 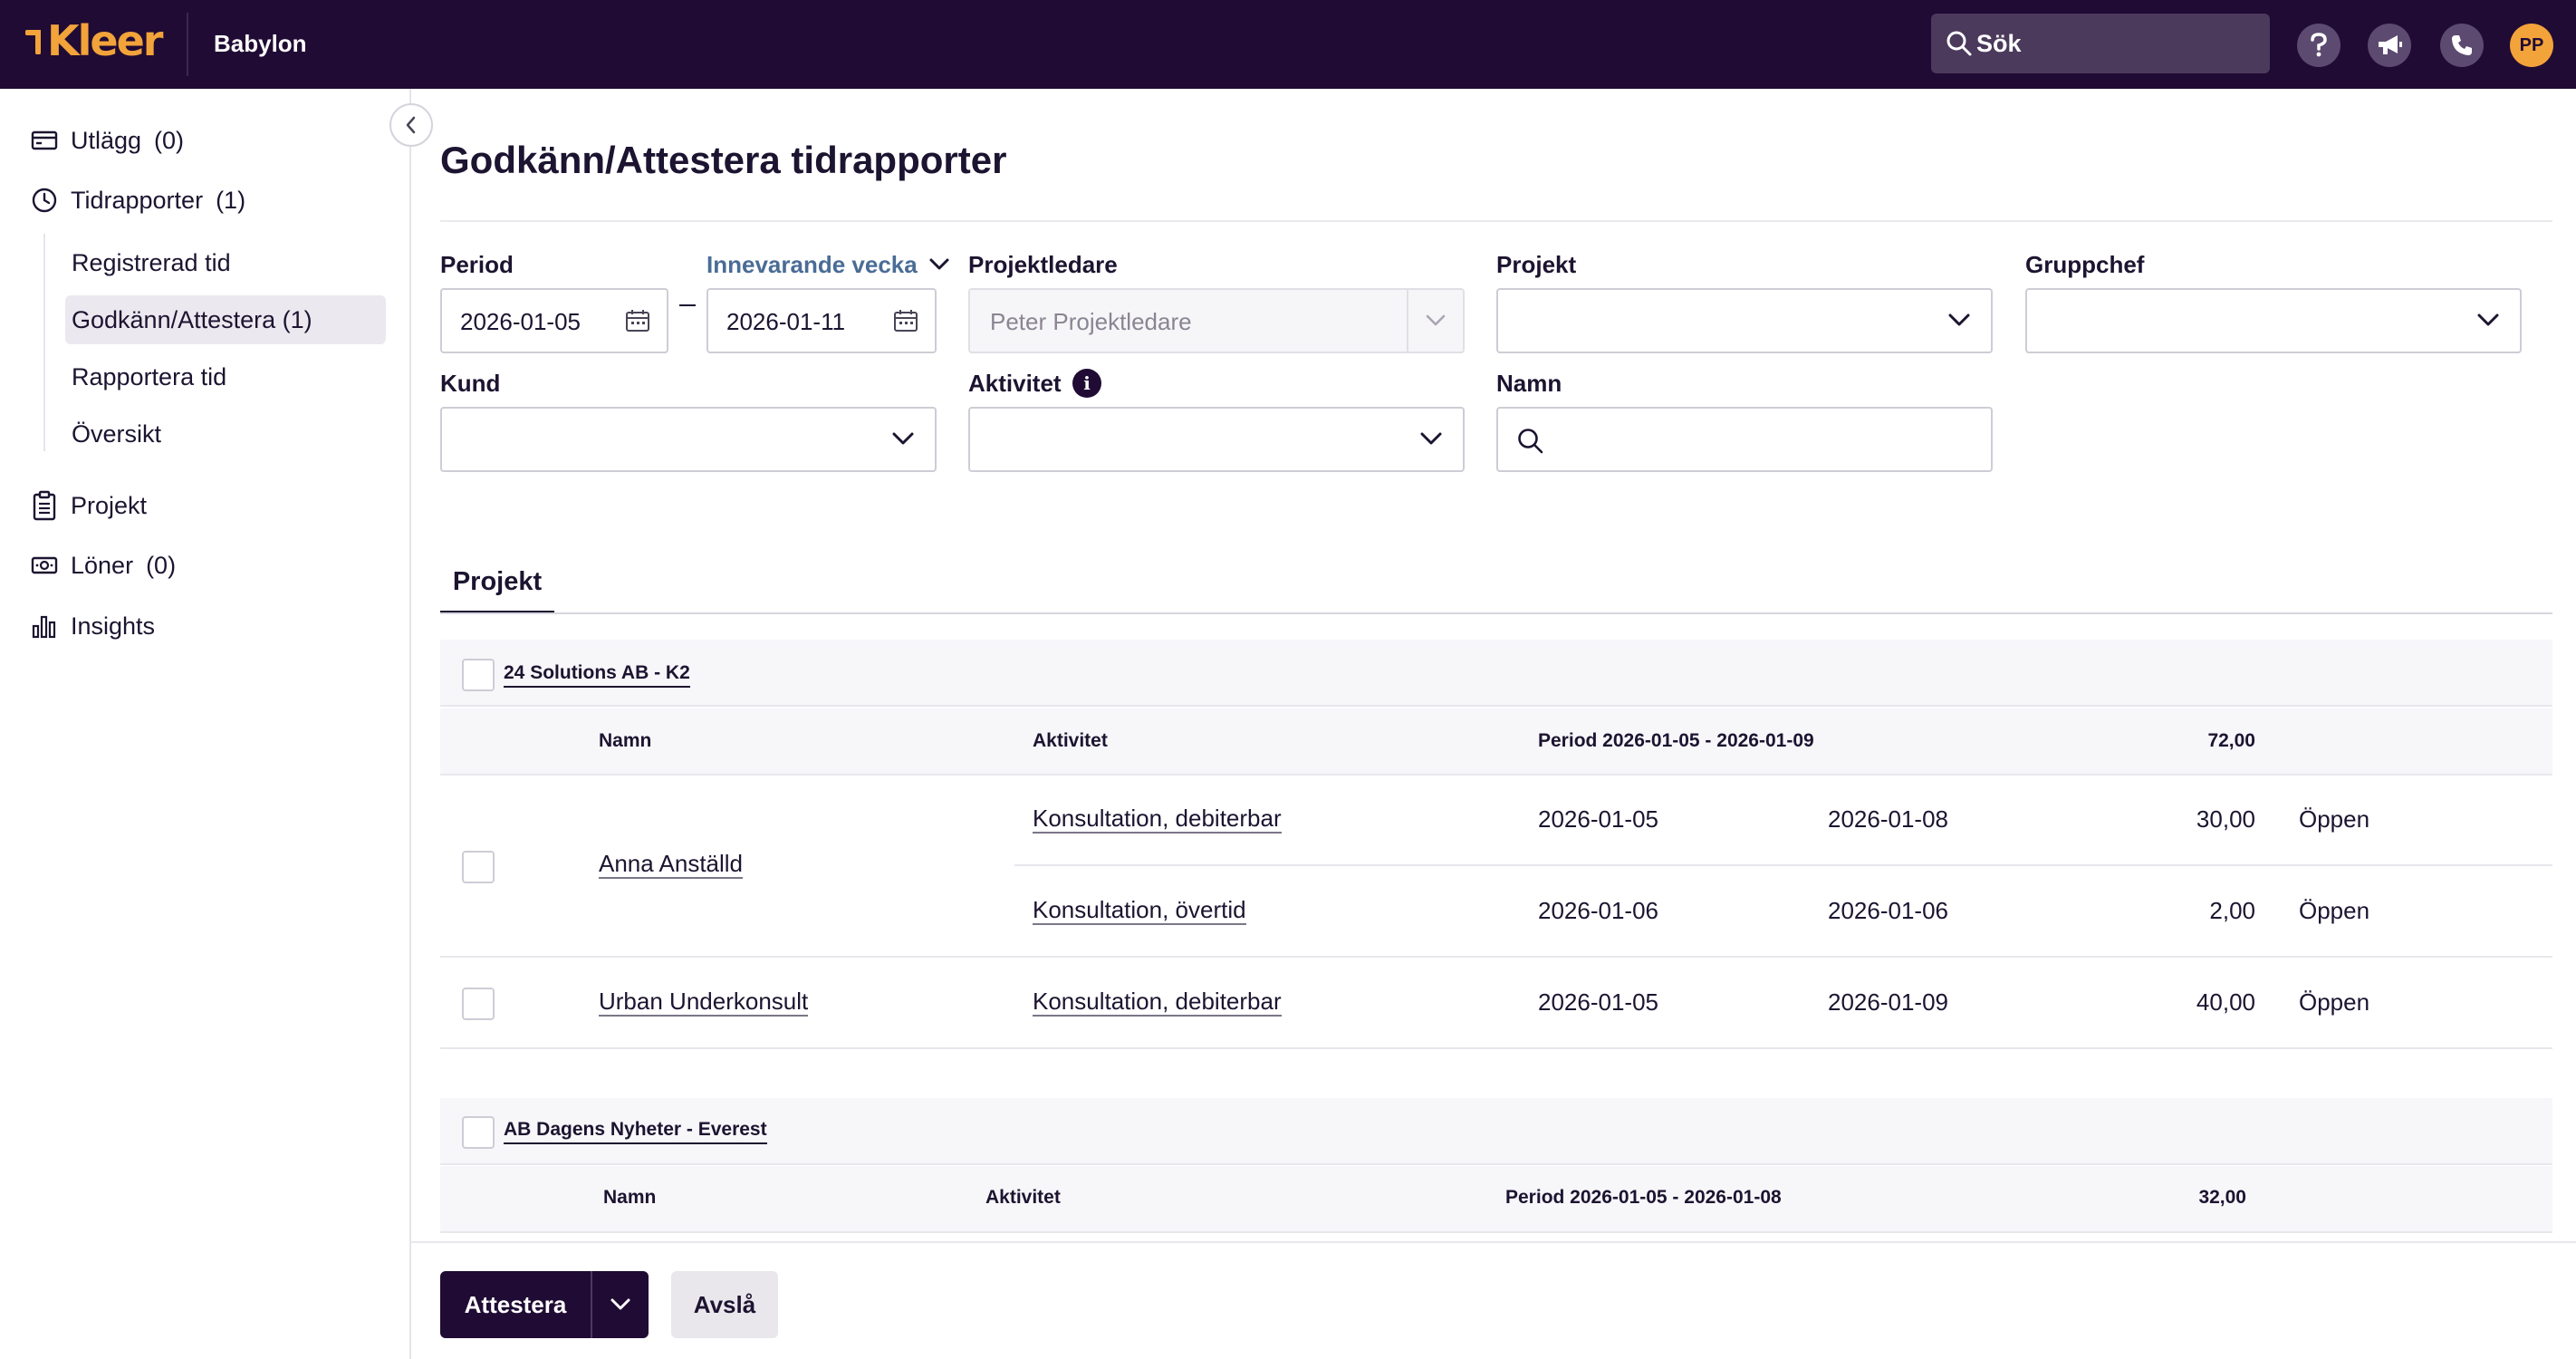 I want to click on card-icon, so click(x=44, y=140).